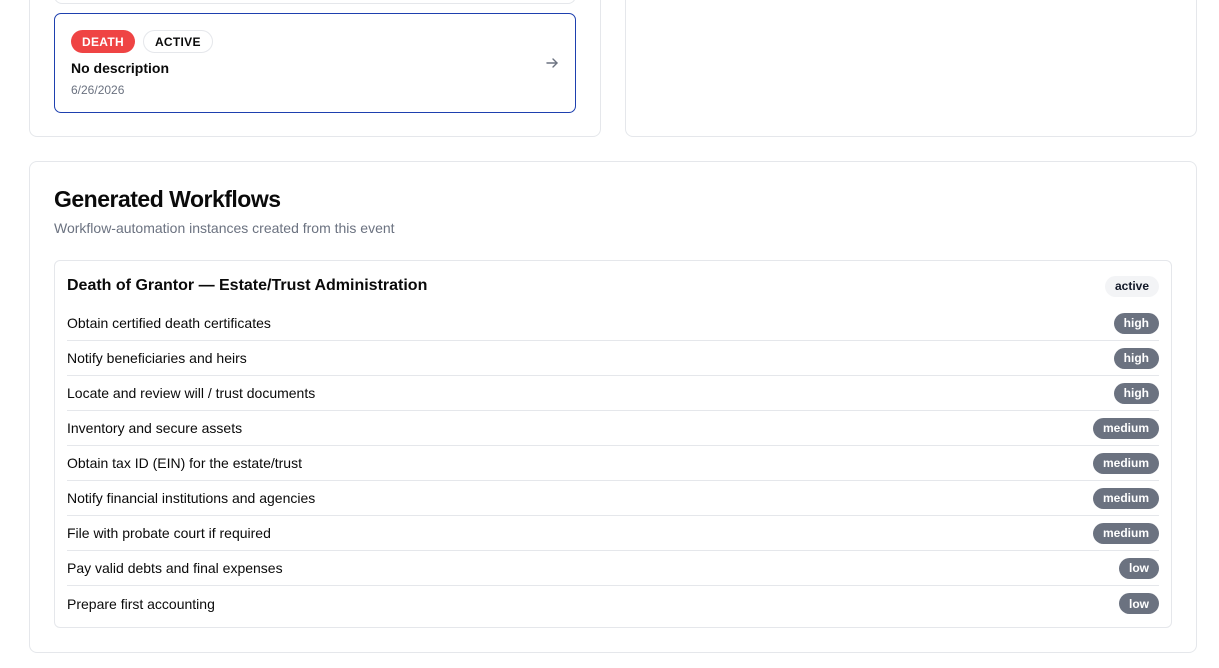 This screenshot has height=668, width=1219. Describe the element at coordinates (613, 323) in the screenshot. I see `task-row: Obtain certified death certificates high` at that location.